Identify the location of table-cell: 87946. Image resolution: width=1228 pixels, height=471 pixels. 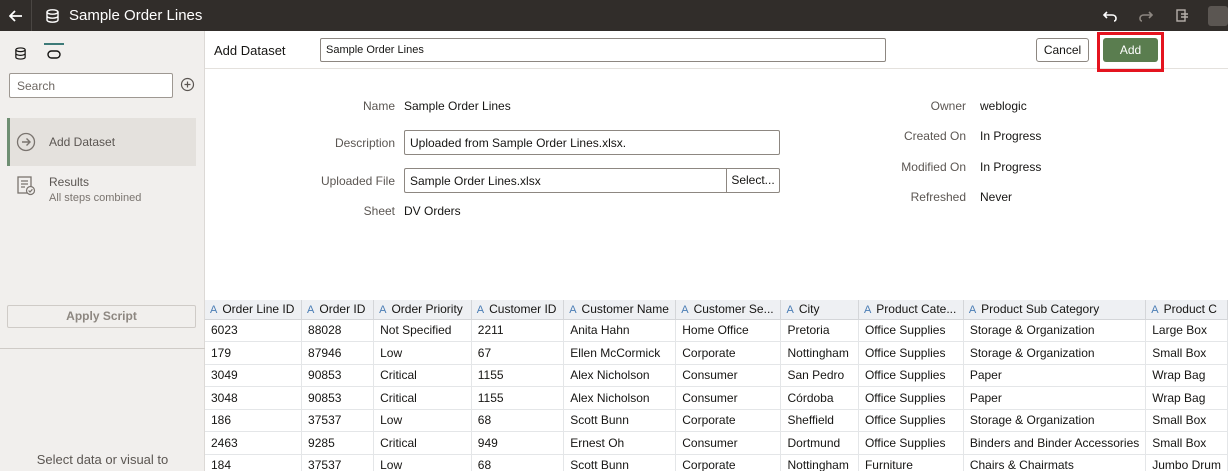
(338, 353).